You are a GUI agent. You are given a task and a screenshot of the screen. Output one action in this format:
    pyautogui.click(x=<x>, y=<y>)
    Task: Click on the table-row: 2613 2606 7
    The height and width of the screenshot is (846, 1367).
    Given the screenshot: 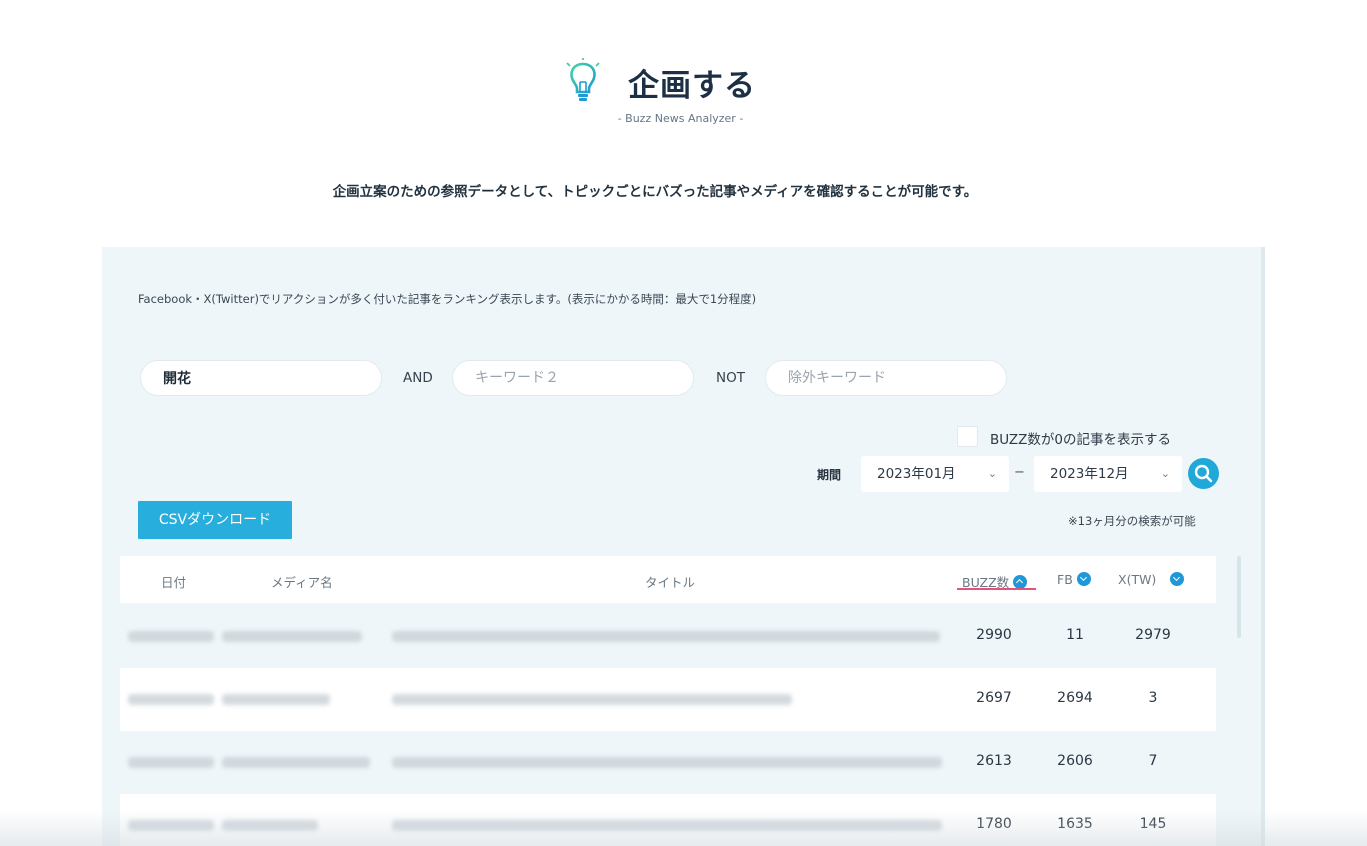 What is the action you would take?
    pyautogui.click(x=668, y=762)
    